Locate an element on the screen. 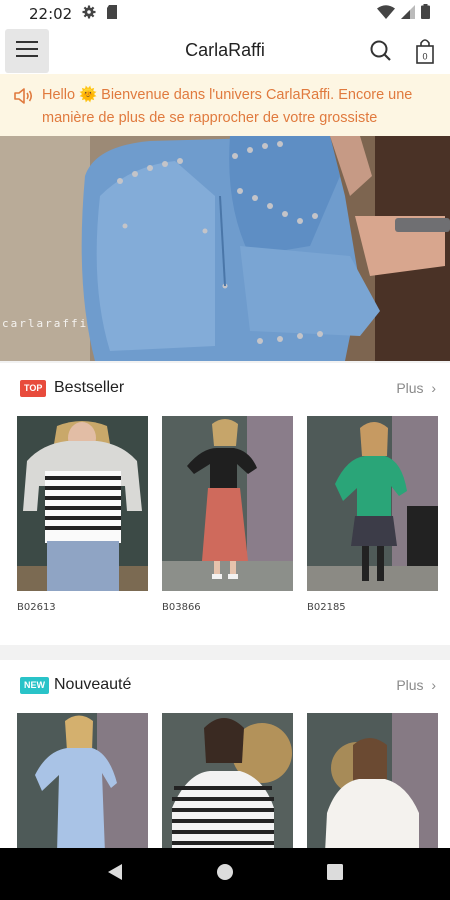 The height and width of the screenshot is (900, 450). recents-icon is located at coordinates (335, 874).